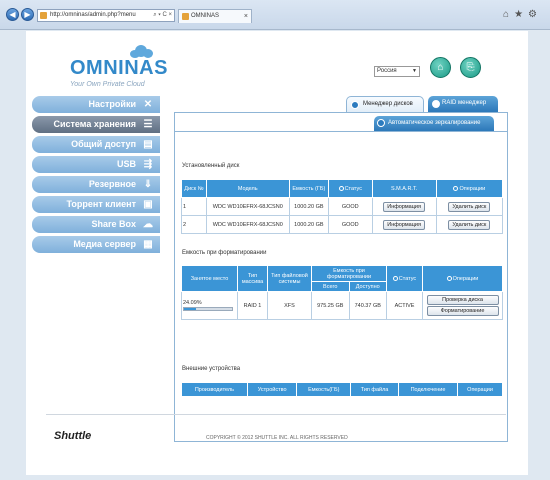 This screenshot has height=480, width=550. Describe the element at coordinates (246, 16) in the screenshot. I see `tab-close-icon: ×` at that location.